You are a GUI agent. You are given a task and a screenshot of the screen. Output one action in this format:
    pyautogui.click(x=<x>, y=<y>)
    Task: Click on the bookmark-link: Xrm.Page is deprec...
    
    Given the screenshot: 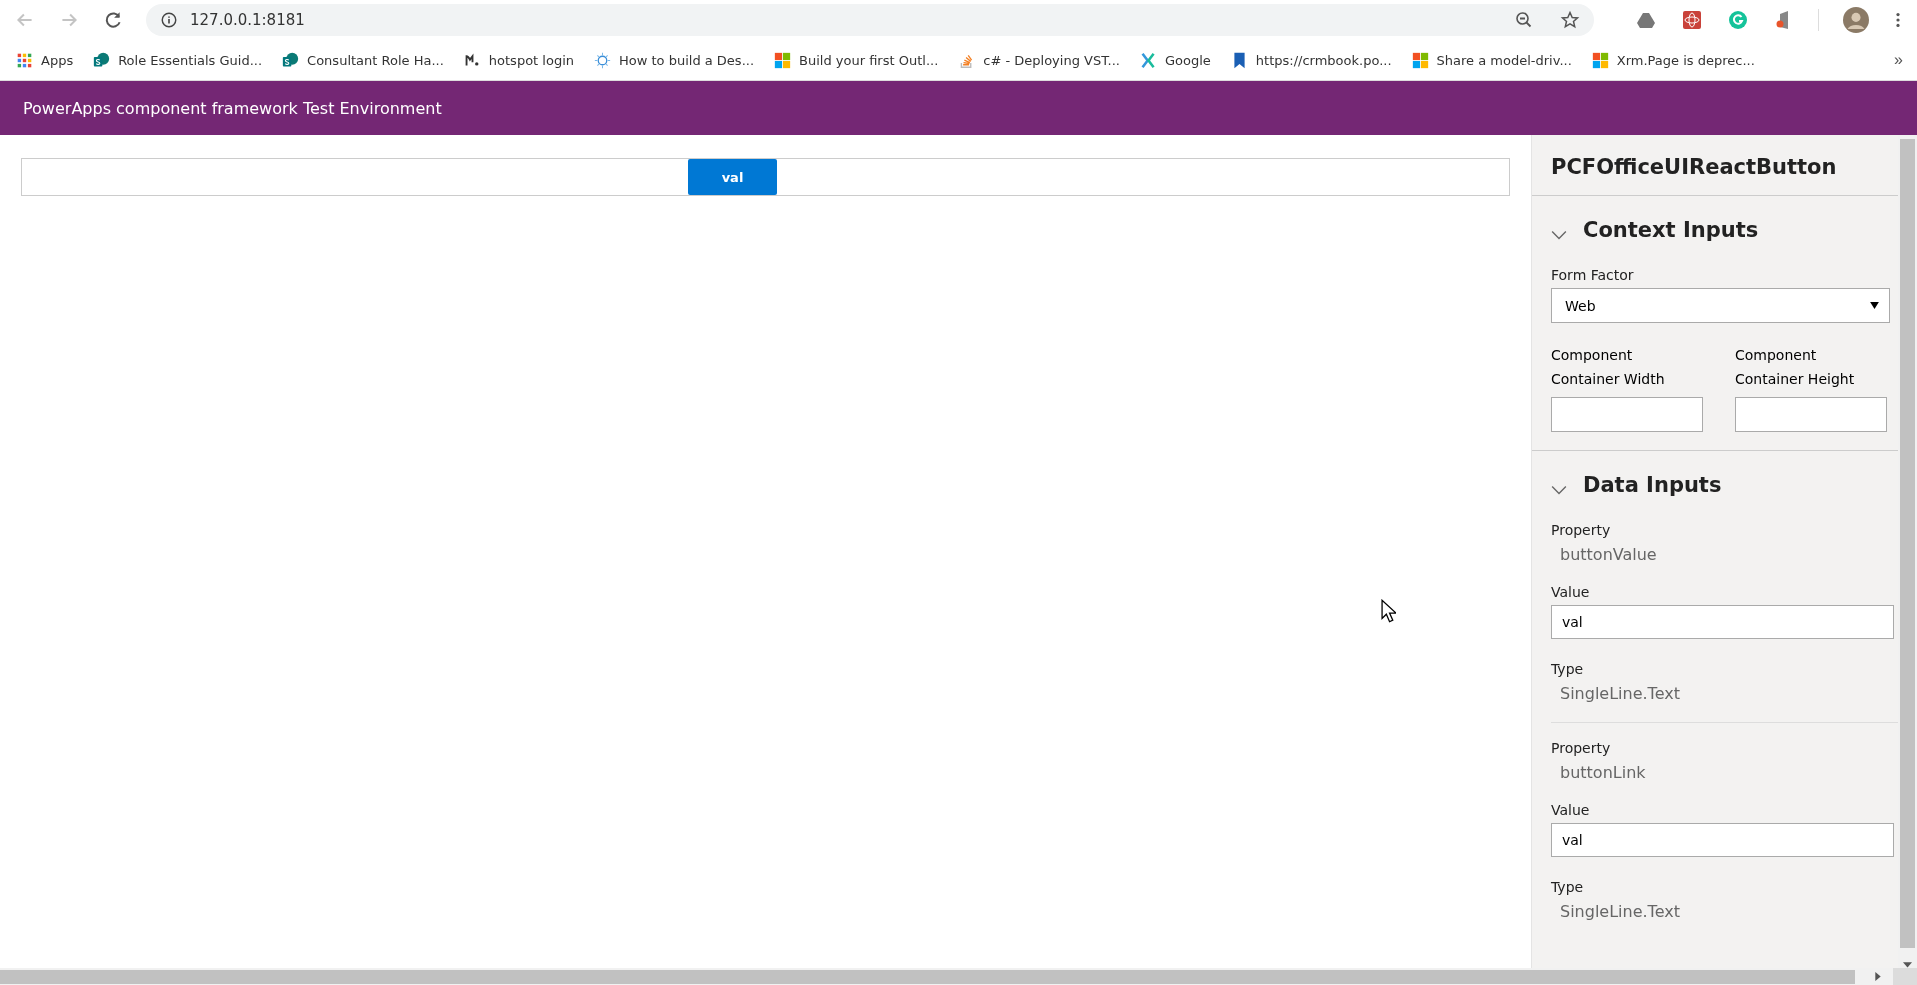 What is the action you would take?
    pyautogui.click(x=1673, y=60)
    